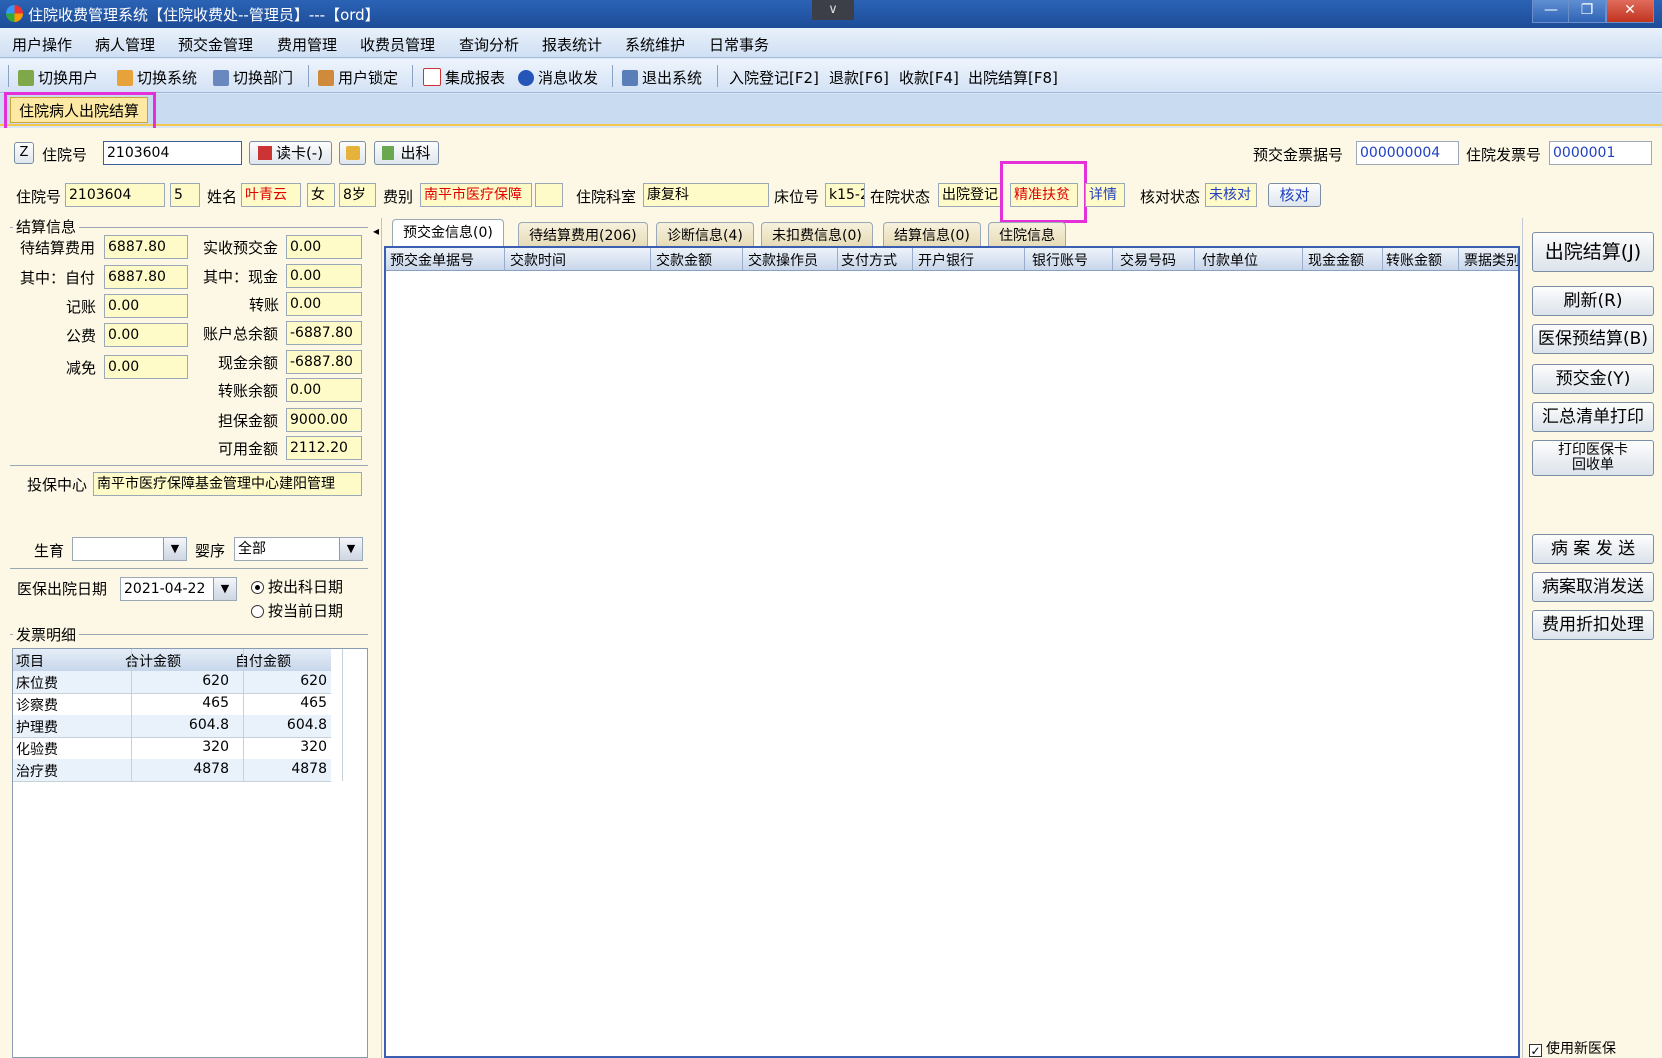 Image resolution: width=1662 pixels, height=1058 pixels. What do you see at coordinates (125, 44) in the screenshot?
I see `menu-patient: 病人管理` at bounding box center [125, 44].